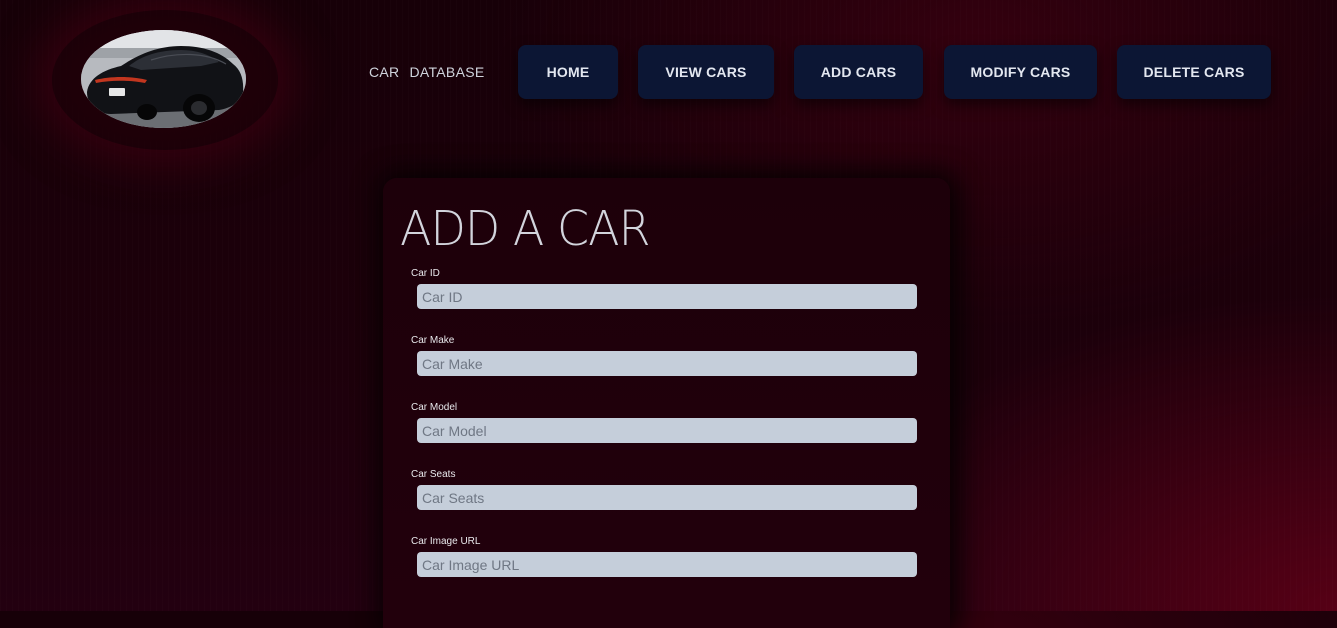 The width and height of the screenshot is (1337, 628). I want to click on car-id-input, so click(667, 296).